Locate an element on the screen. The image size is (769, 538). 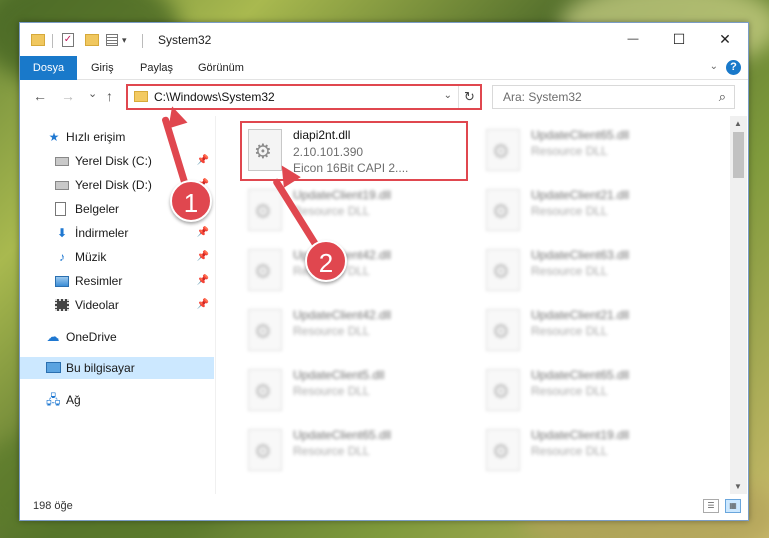
document-icon is located at coordinates (62, 209).